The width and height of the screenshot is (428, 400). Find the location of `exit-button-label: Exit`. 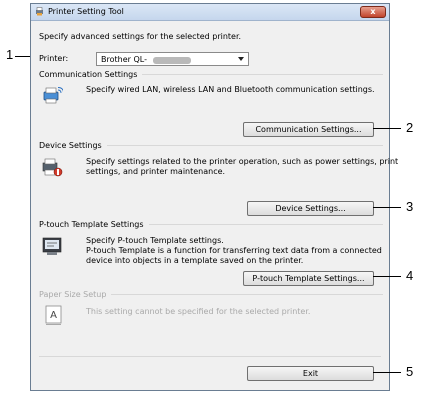

exit-button-label: Exit is located at coordinates (310, 373).